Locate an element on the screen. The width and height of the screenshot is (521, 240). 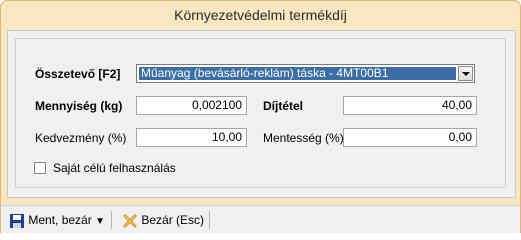
close-button: Bezár (Esc) is located at coordinates (163, 220).